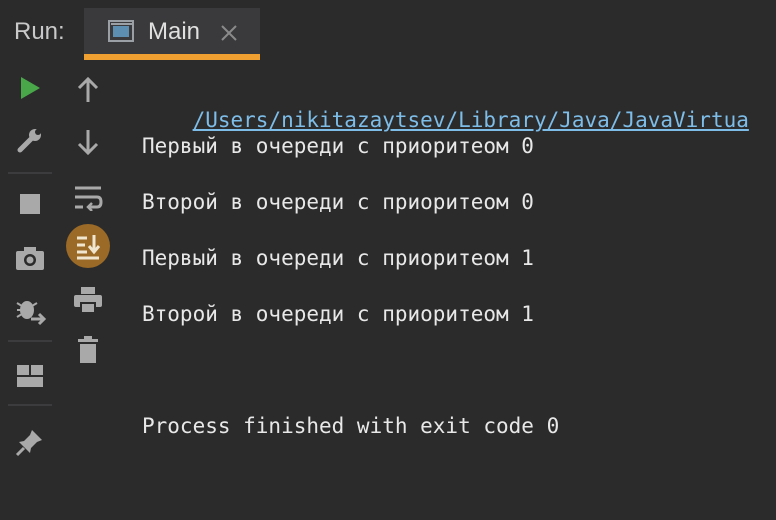 The height and width of the screenshot is (520, 776). What do you see at coordinates (338, 146) in the screenshot?
I see `console-line: Первый в очереди с приоритеом 0` at bounding box center [338, 146].